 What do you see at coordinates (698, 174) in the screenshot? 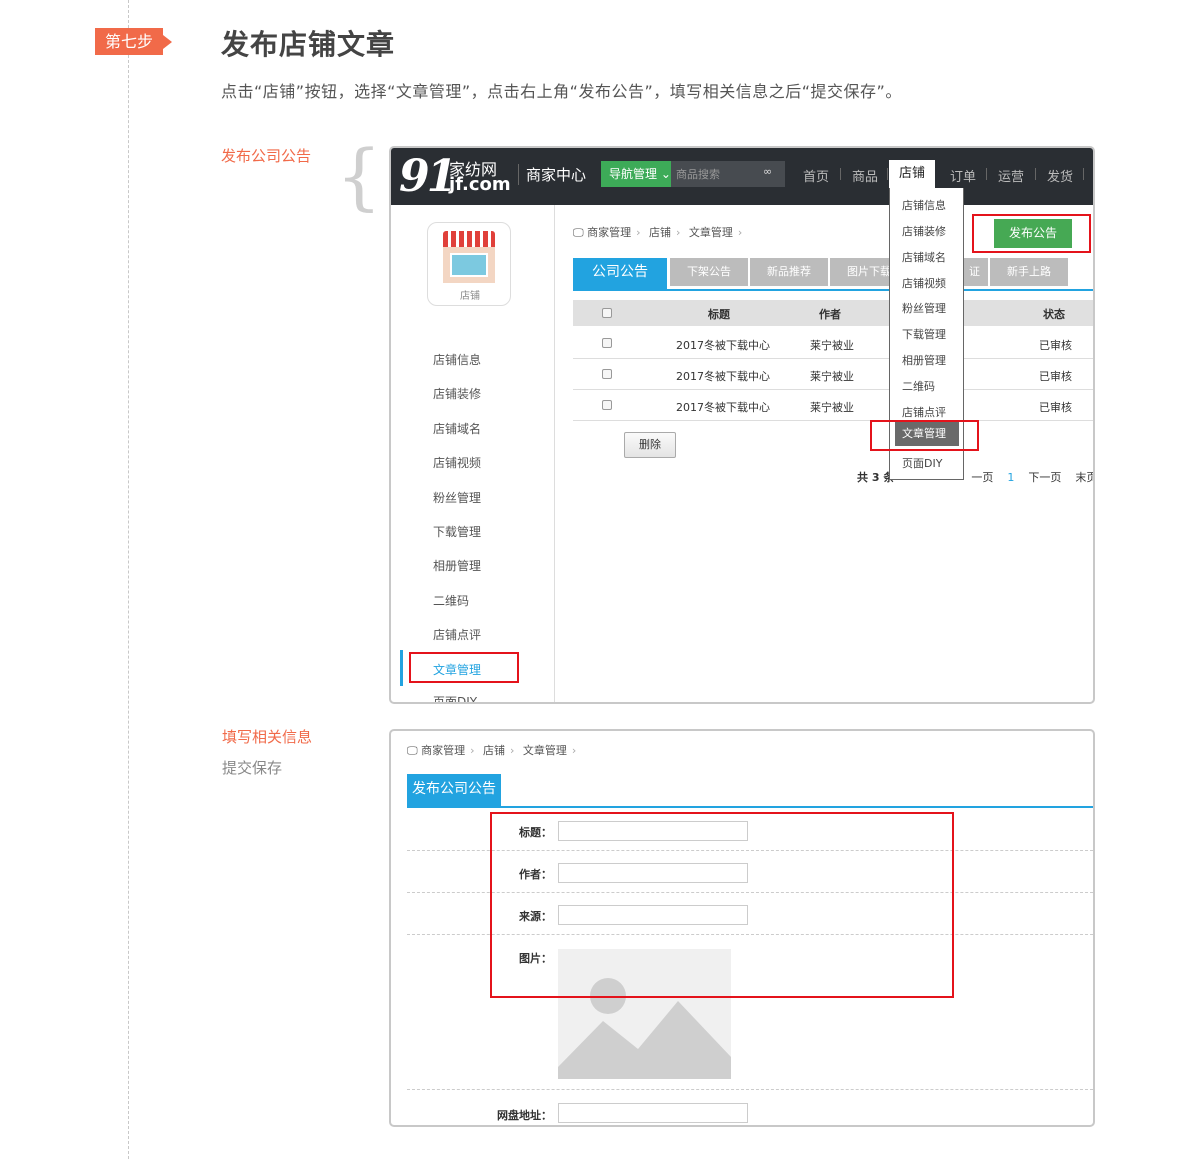
I see `search-placeholder: 商品搜索` at bounding box center [698, 174].